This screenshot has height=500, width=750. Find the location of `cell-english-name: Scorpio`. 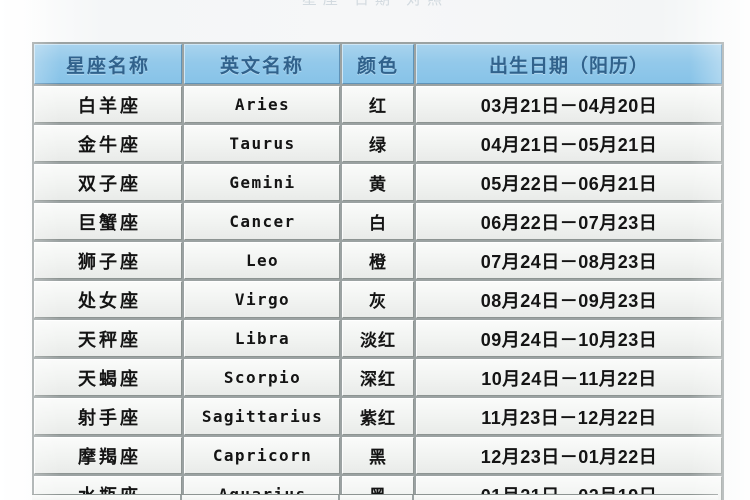

cell-english-name: Scorpio is located at coordinates (262, 377).